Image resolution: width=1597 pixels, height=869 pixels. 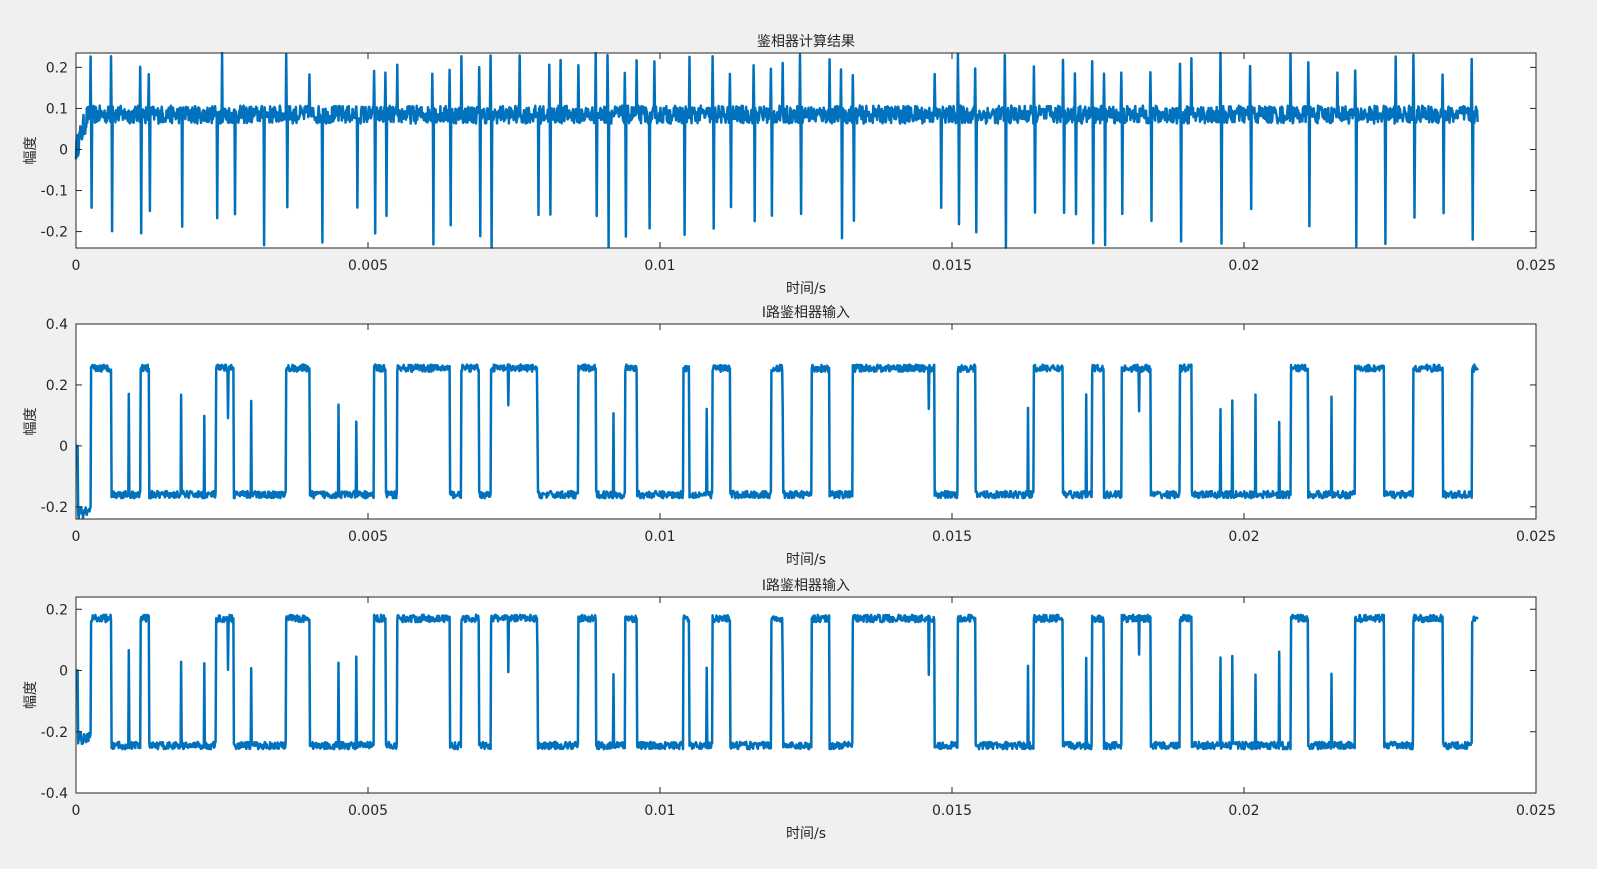 I want to click on y-tick-label: 0.1, so click(x=57, y=109).